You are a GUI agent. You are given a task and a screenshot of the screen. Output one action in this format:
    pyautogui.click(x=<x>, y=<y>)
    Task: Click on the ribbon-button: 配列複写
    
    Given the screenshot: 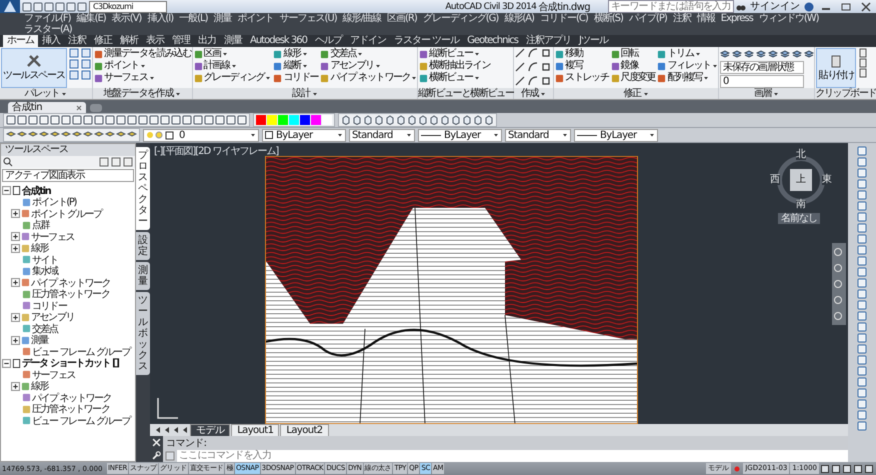 What is the action you would take?
    pyautogui.click(x=684, y=78)
    